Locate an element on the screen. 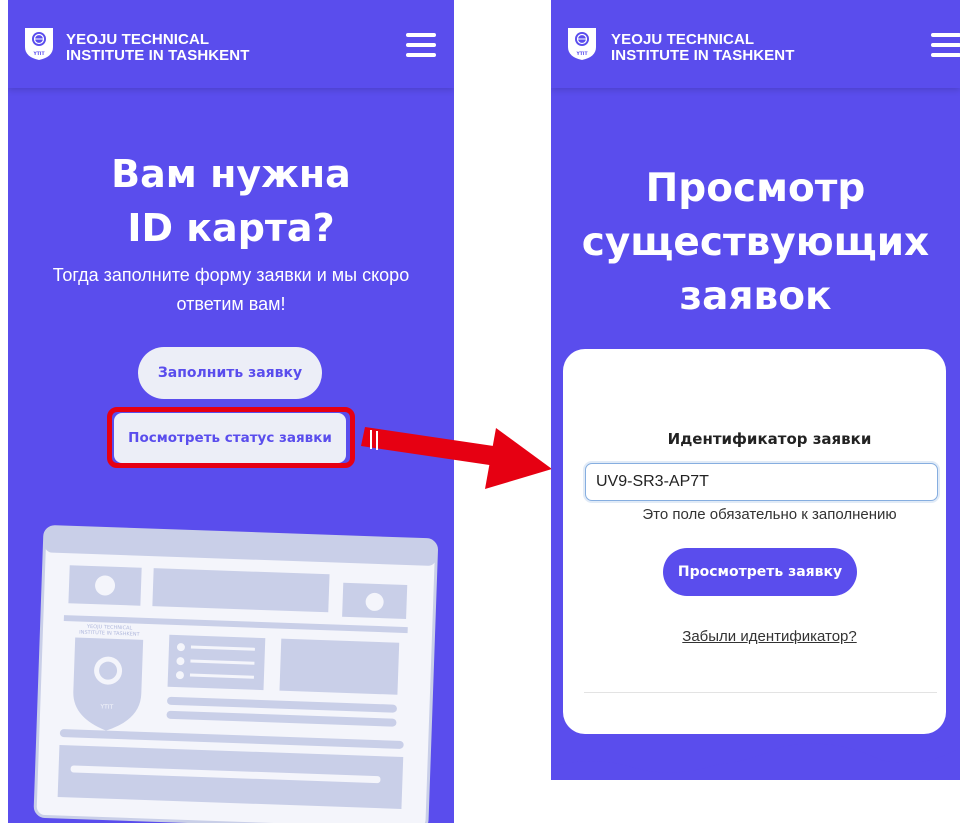  illustration-badge: YTIT is located at coordinates (106, 706).